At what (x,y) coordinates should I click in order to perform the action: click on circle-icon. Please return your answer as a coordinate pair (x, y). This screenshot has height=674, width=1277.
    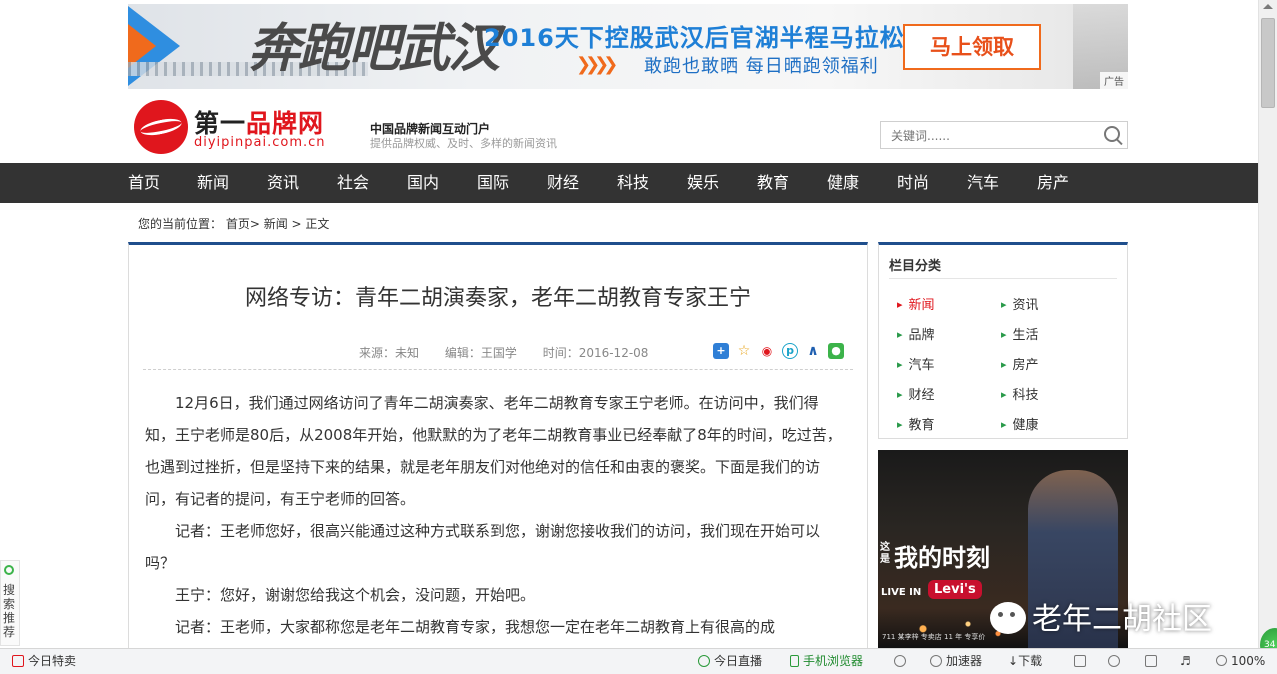
    Looking at the image, I should click on (9, 570).